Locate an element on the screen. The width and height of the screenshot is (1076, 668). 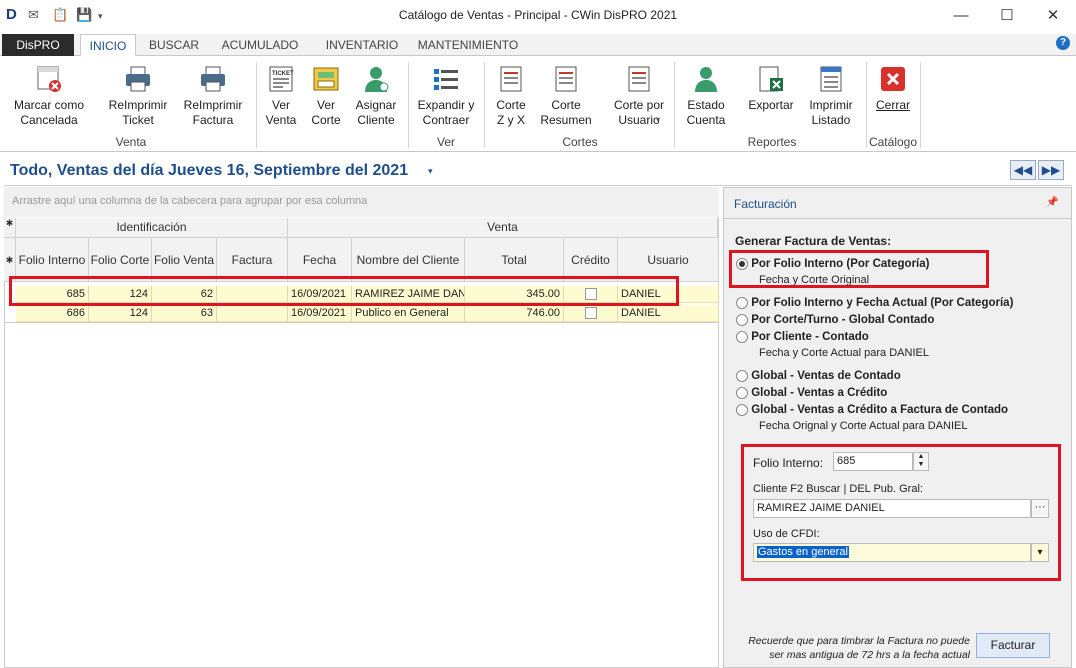
imprimir-listado-button: Imprimir Listado is located at coordinates (831, 96).